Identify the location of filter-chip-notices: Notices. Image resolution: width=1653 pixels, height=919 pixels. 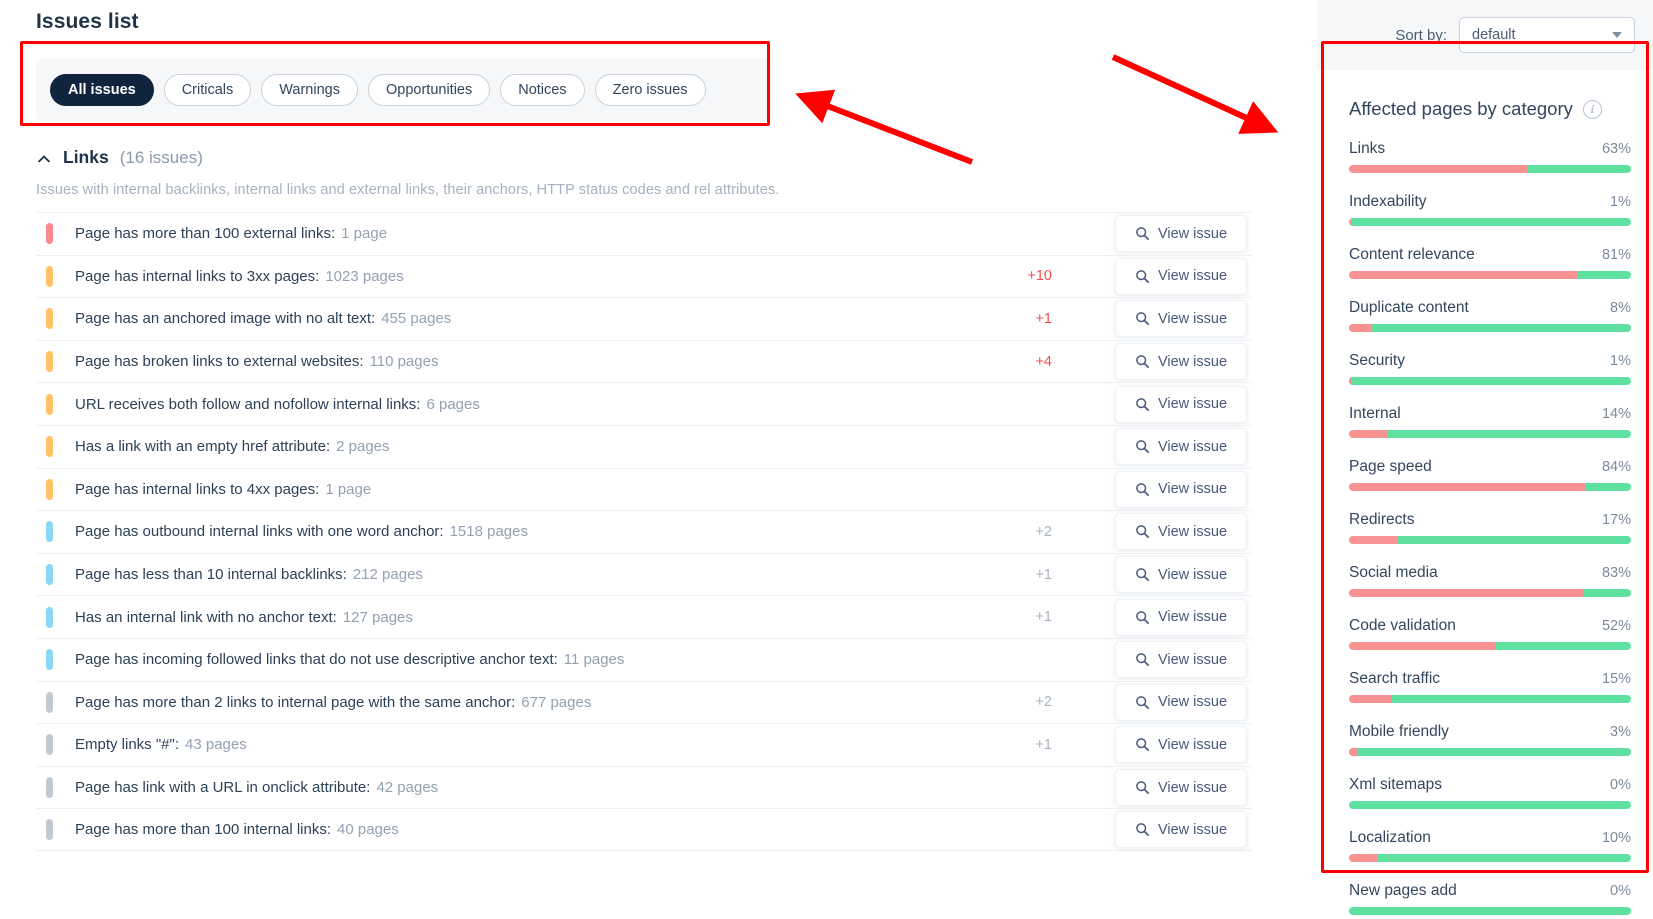
(542, 90).